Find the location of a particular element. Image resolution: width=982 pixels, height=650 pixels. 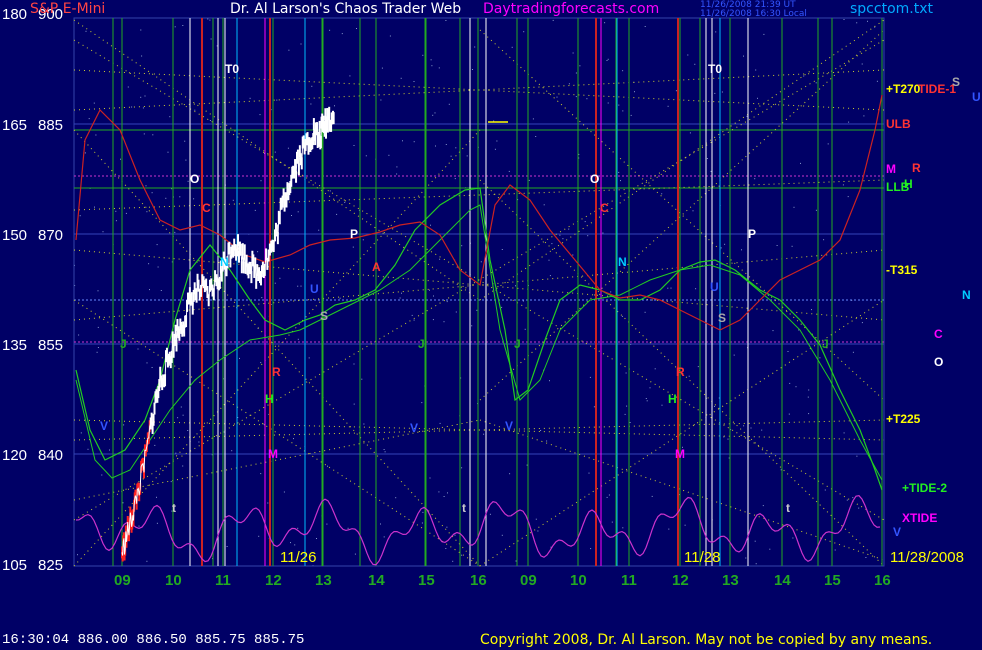

right-label: H is located at coordinates (908, 184).